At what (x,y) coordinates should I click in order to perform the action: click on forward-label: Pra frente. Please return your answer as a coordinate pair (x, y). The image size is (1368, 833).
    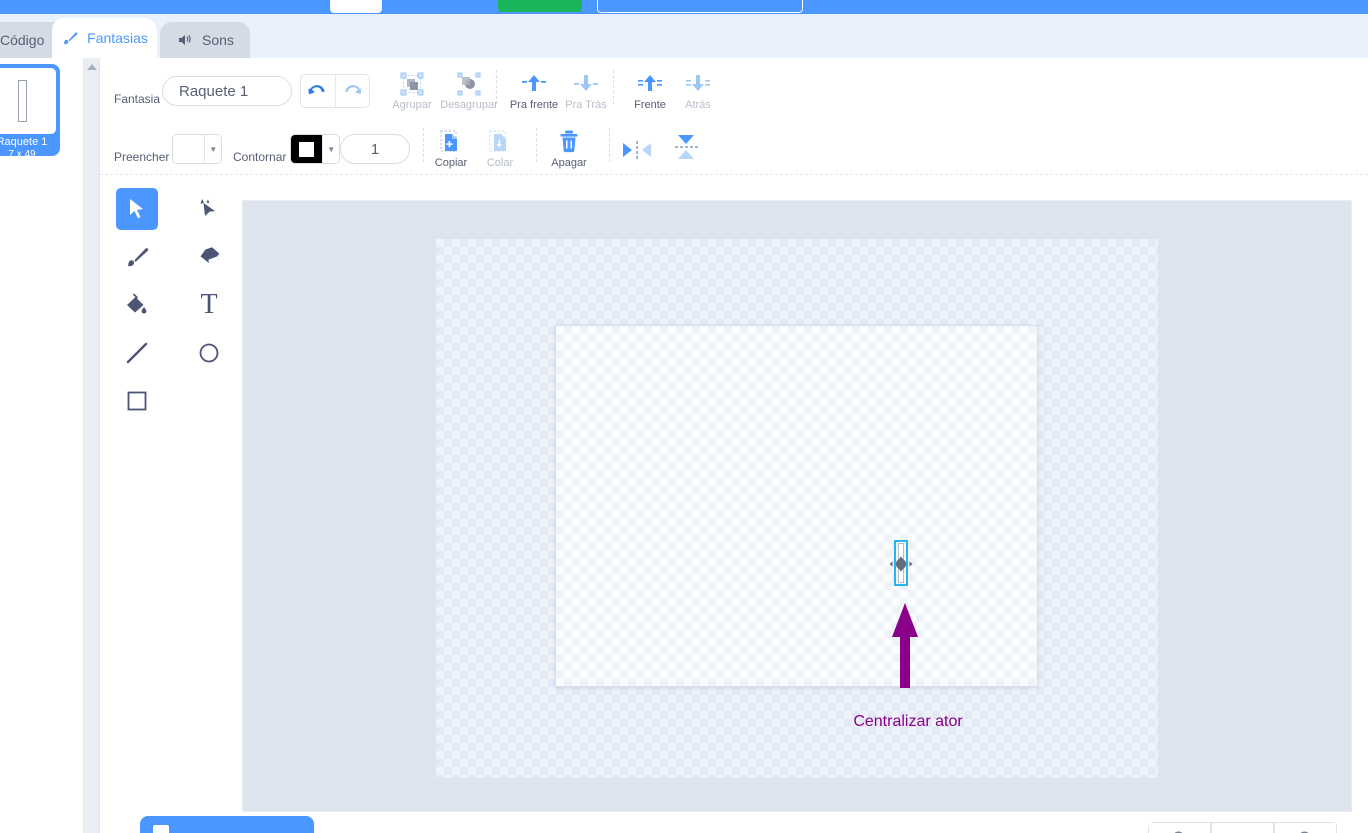
    Looking at the image, I should click on (534, 105).